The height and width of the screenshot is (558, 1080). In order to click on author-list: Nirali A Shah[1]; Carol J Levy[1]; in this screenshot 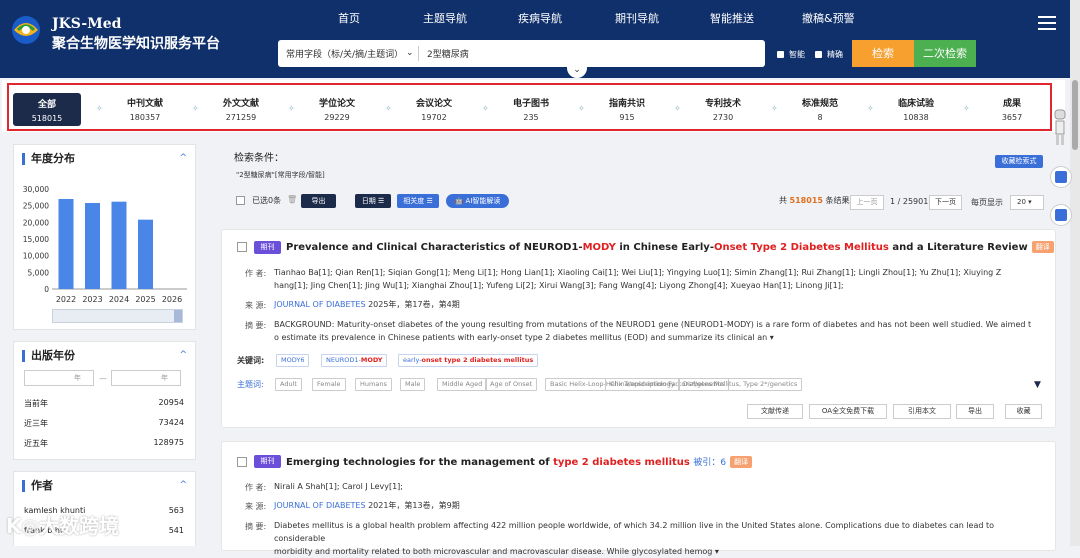, I will do `click(338, 486)`.